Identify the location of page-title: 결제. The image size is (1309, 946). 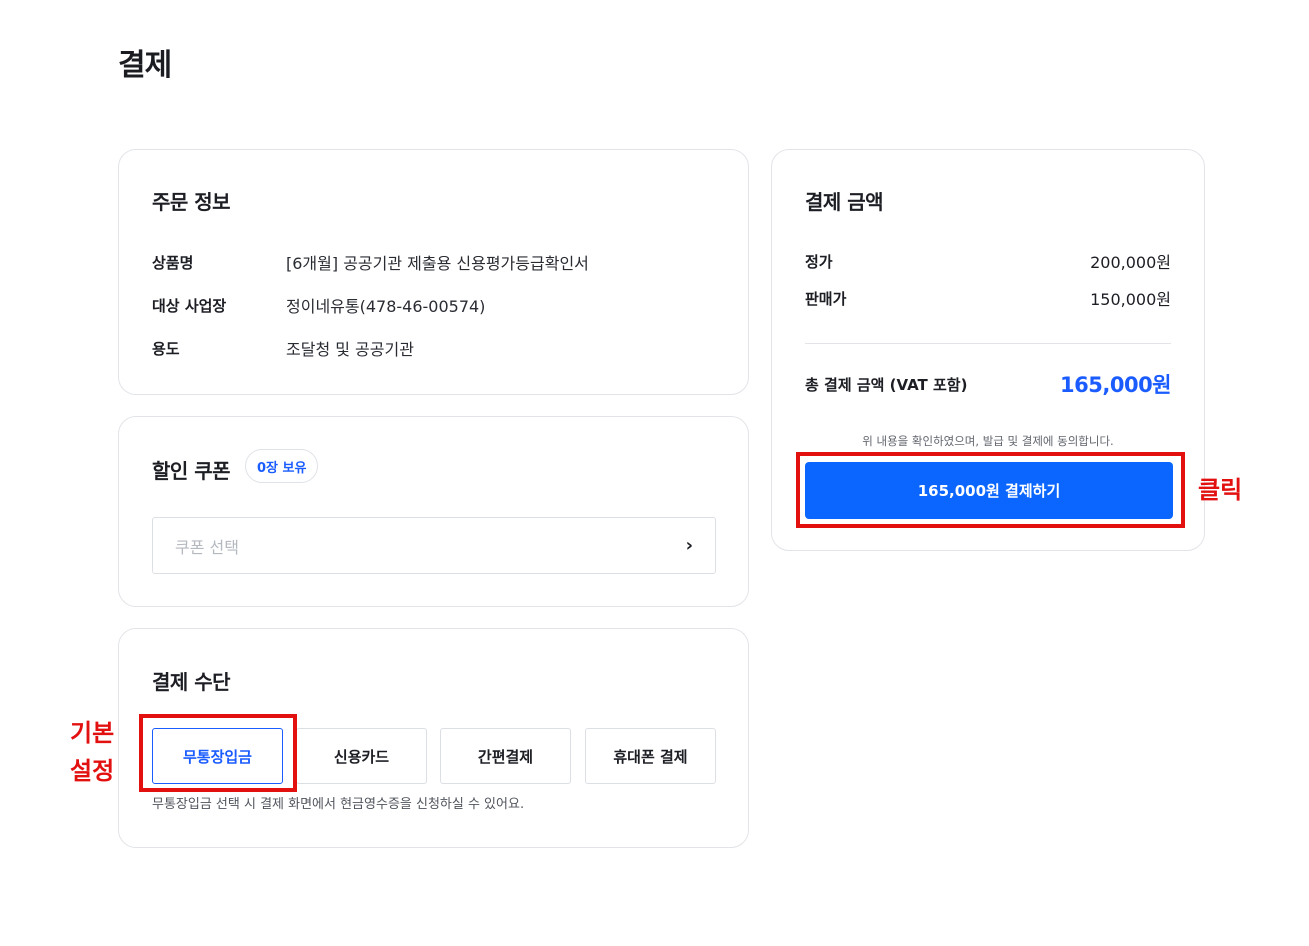
(145, 65).